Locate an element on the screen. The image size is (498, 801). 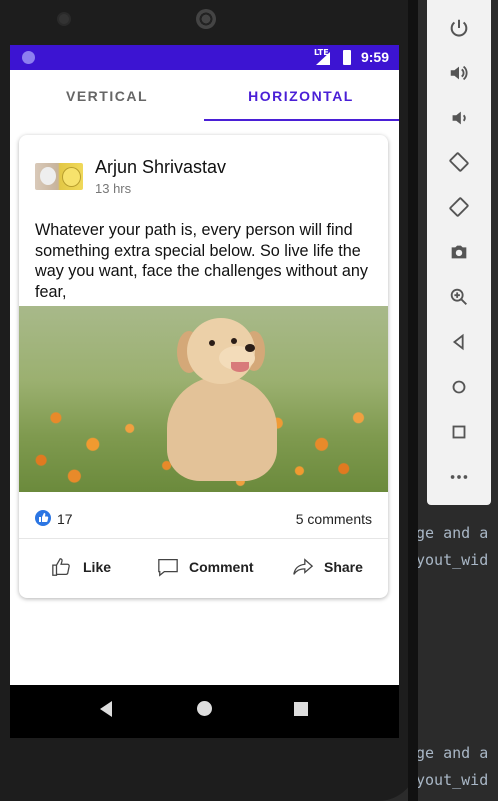
notification-icon is located at coordinates (28, 57).